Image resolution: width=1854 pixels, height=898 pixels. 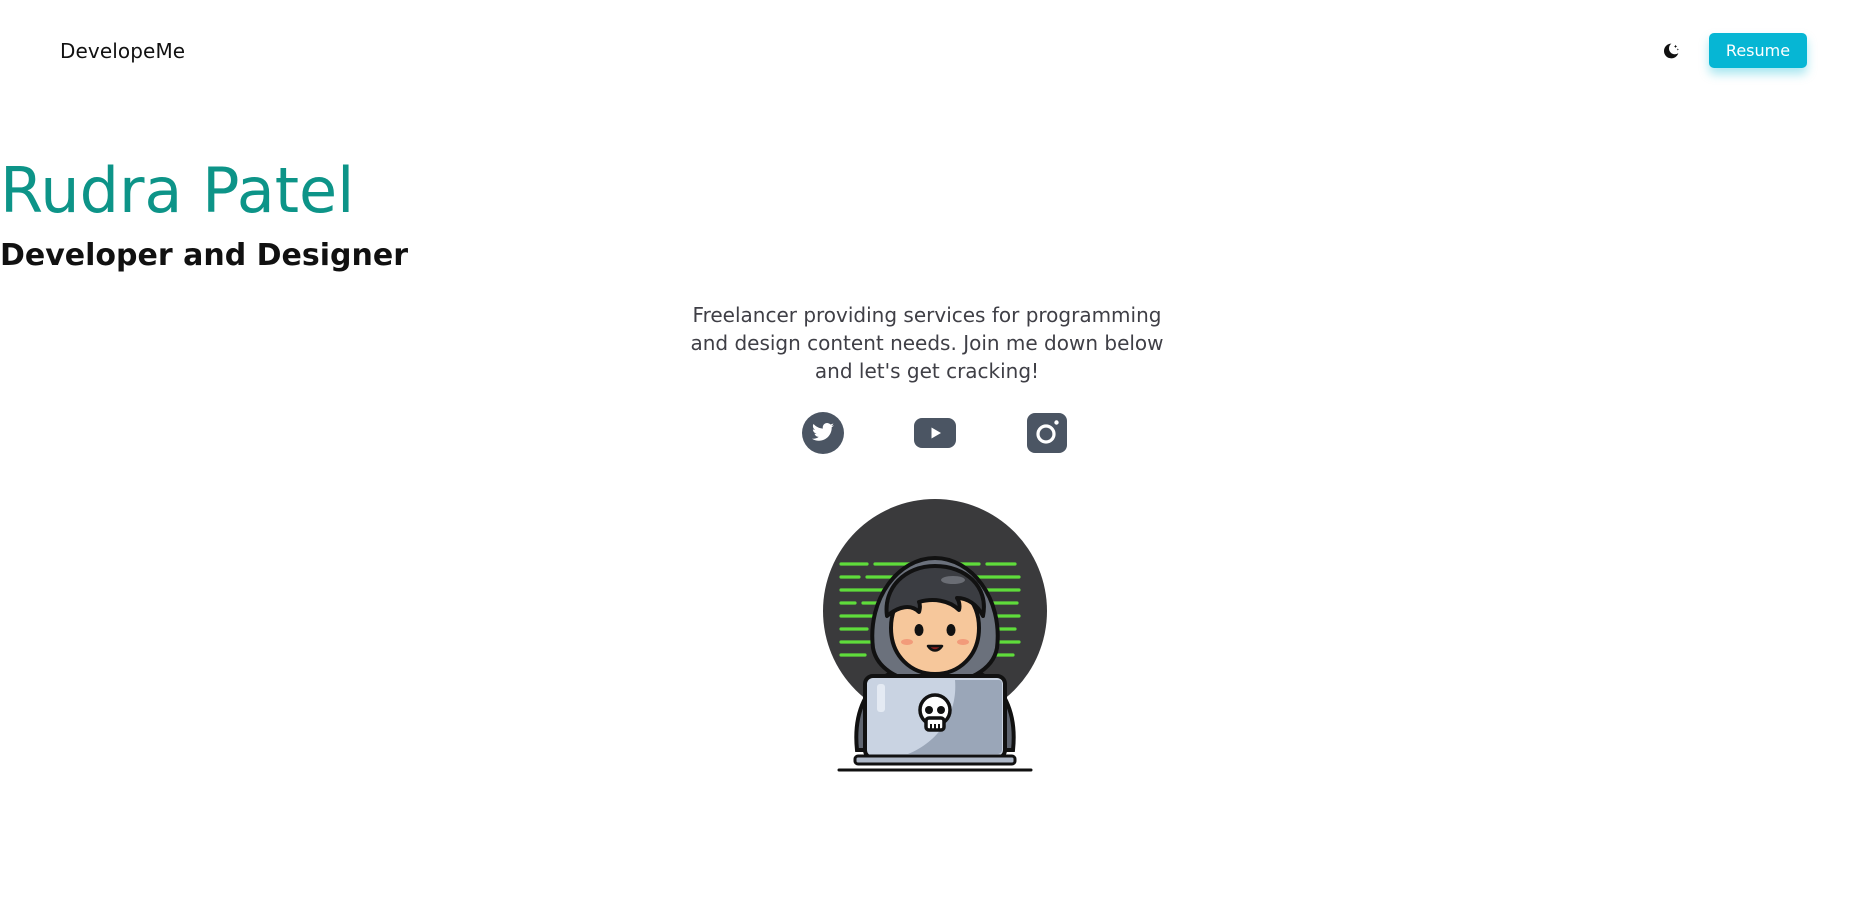 What do you see at coordinates (204, 255) in the screenshot?
I see `hero-role: Developer and Designer` at bounding box center [204, 255].